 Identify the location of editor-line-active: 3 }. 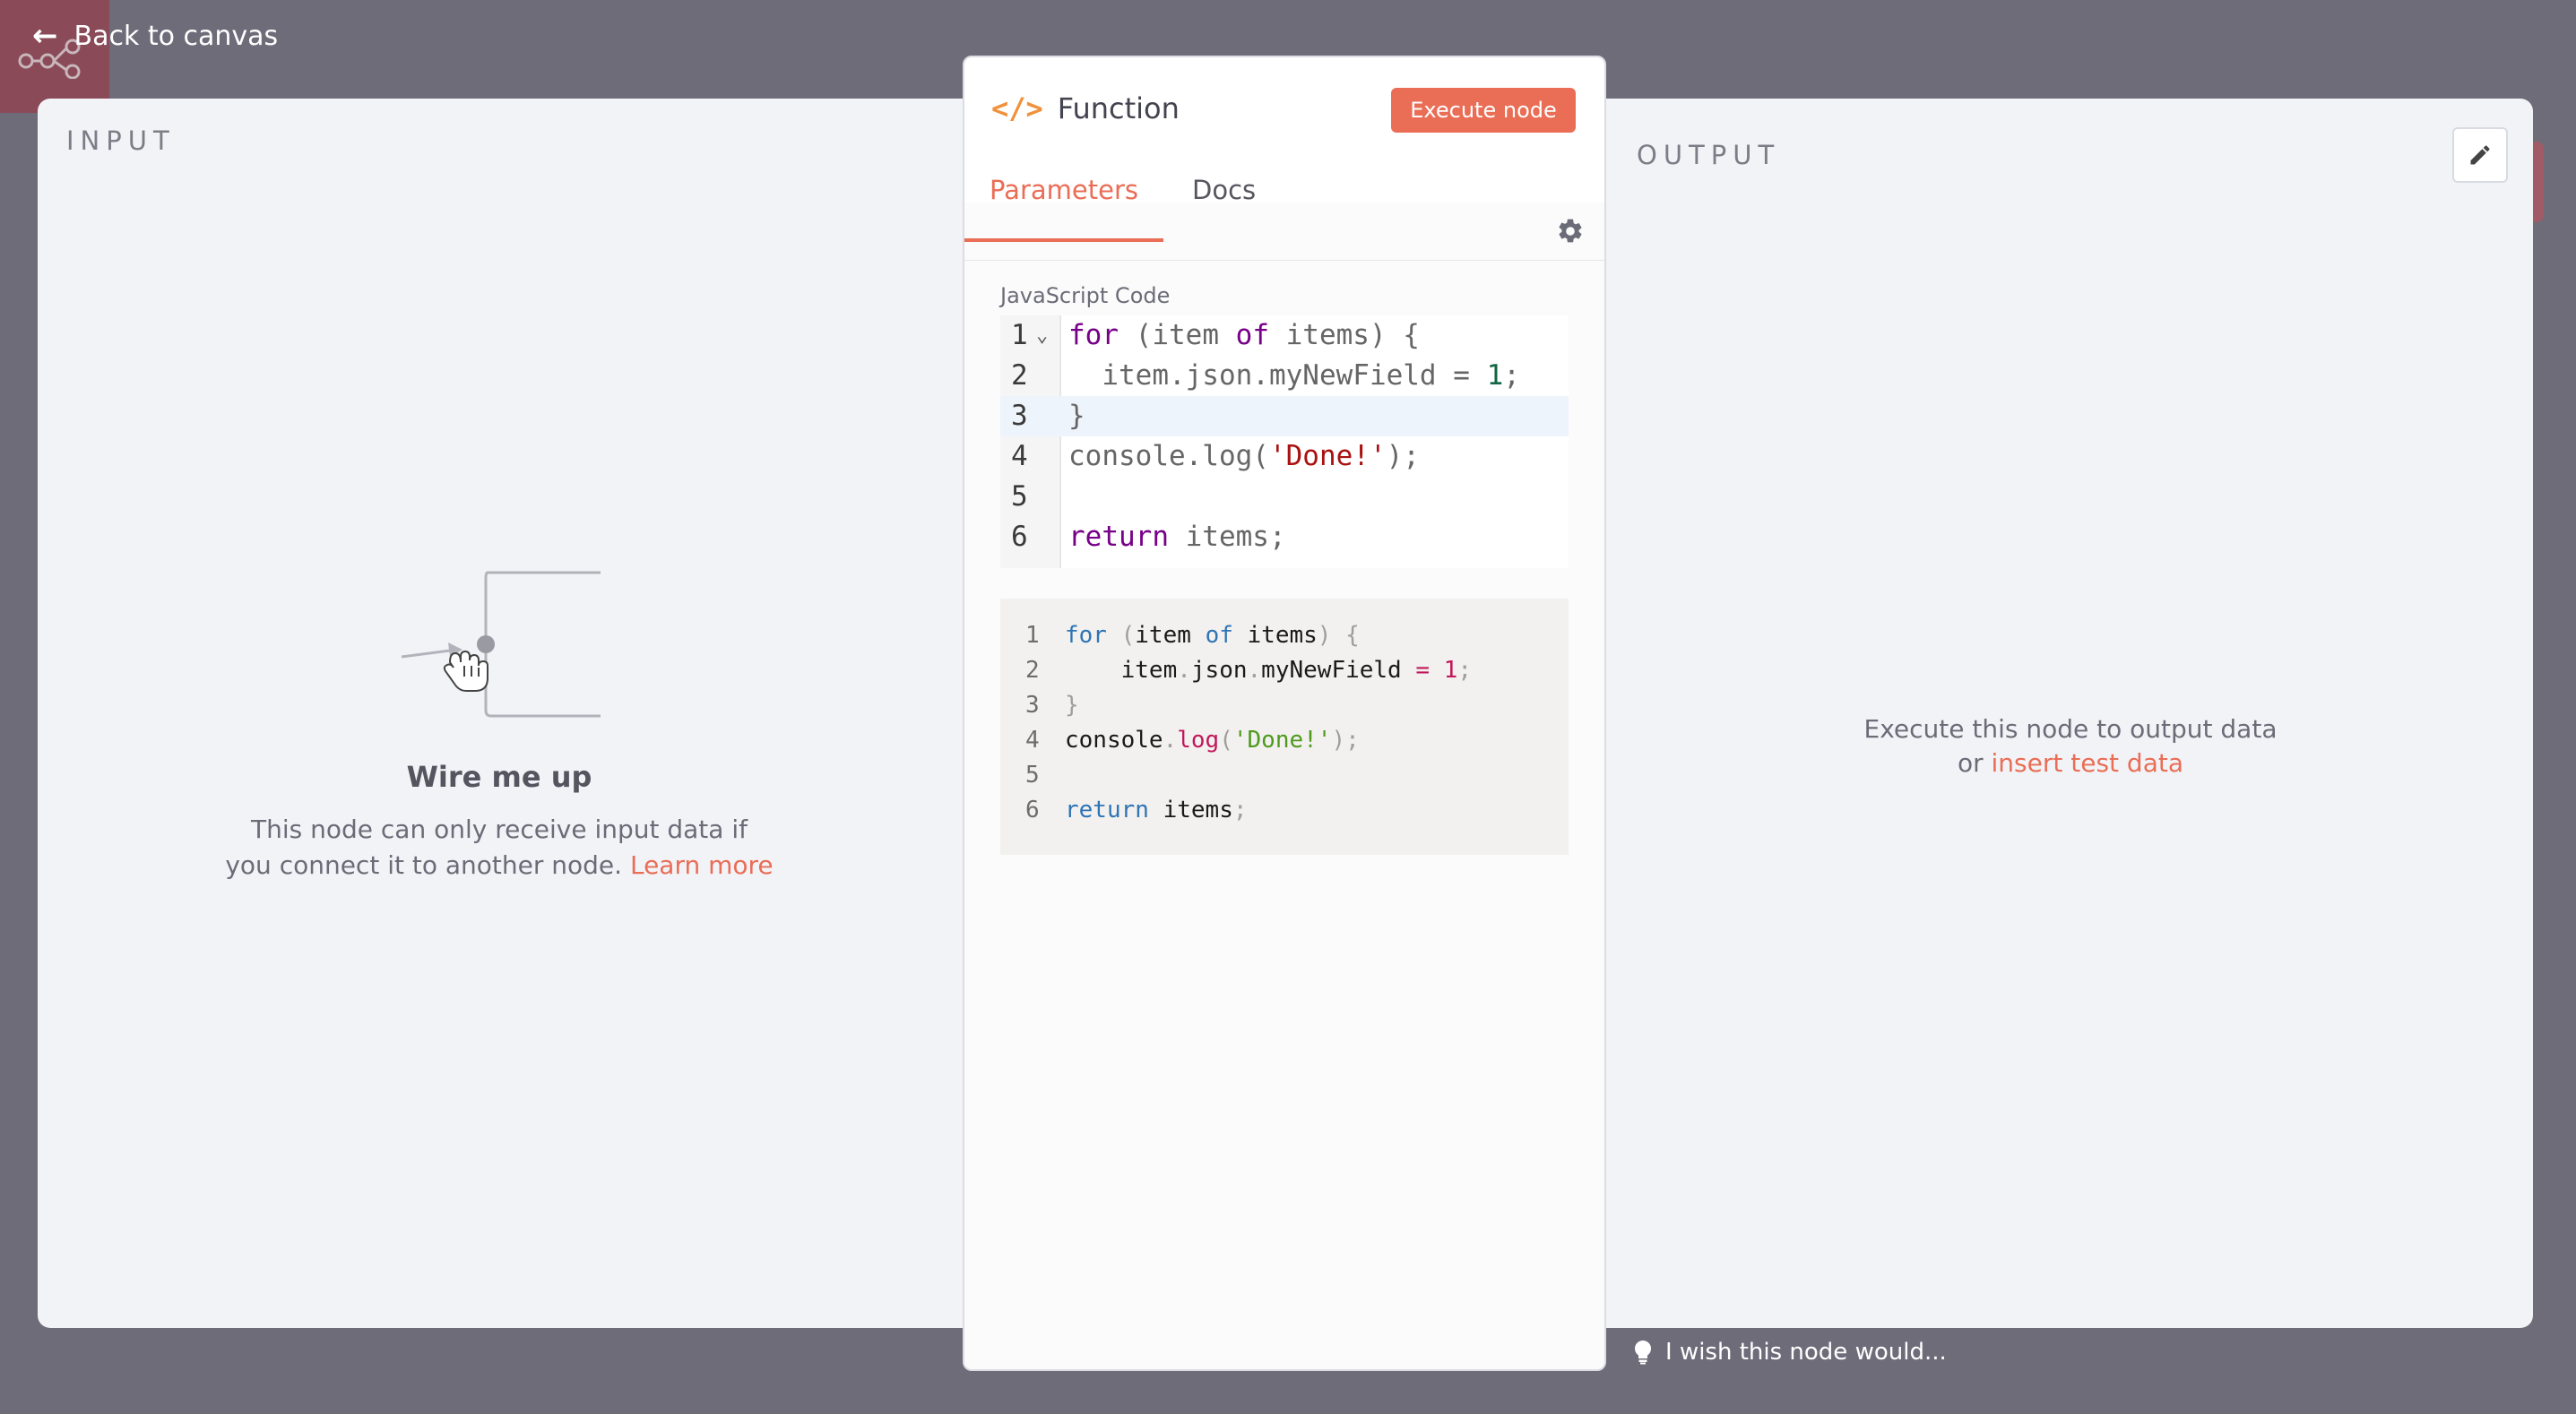
(1284, 416).